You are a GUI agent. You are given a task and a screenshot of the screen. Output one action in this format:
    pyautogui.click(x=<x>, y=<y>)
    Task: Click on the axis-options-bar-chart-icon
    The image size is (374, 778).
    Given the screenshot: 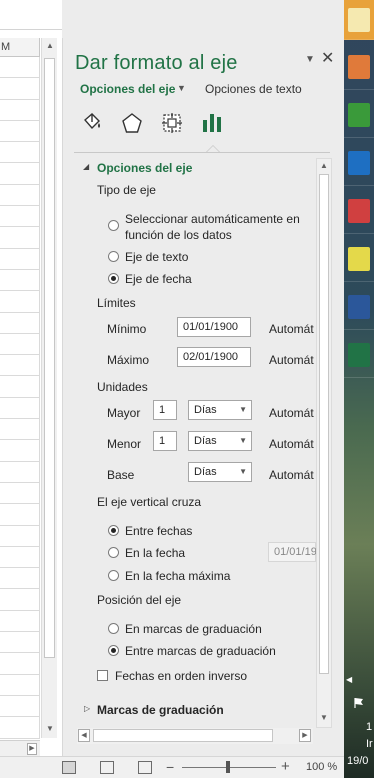 What is the action you would take?
    pyautogui.click(x=212, y=123)
    